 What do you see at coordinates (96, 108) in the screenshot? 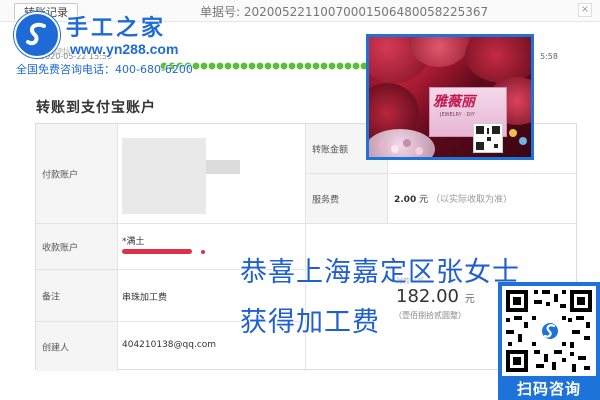
I see `page-title: 转账到支付宝账户` at bounding box center [96, 108].